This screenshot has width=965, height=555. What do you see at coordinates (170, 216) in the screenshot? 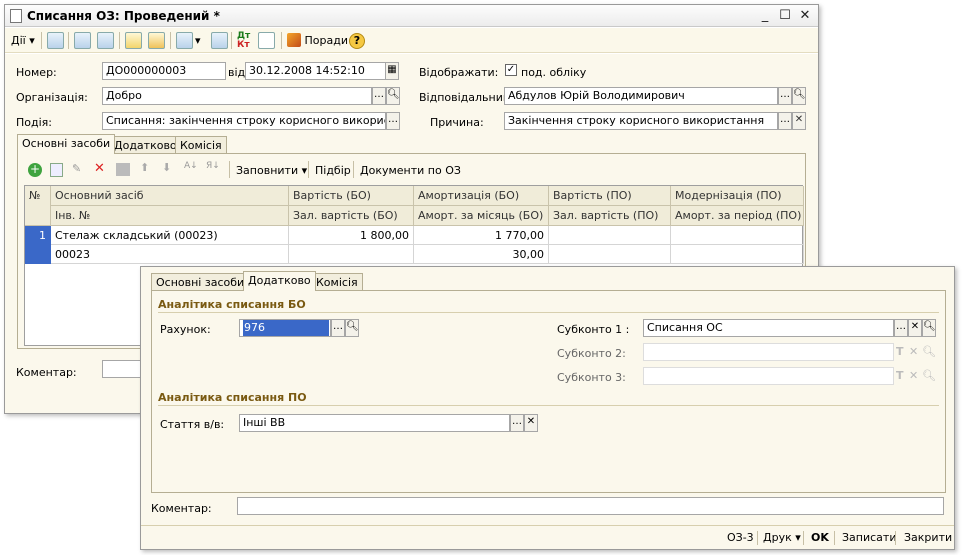
I see `column-header: Інв. №` at bounding box center [170, 216].